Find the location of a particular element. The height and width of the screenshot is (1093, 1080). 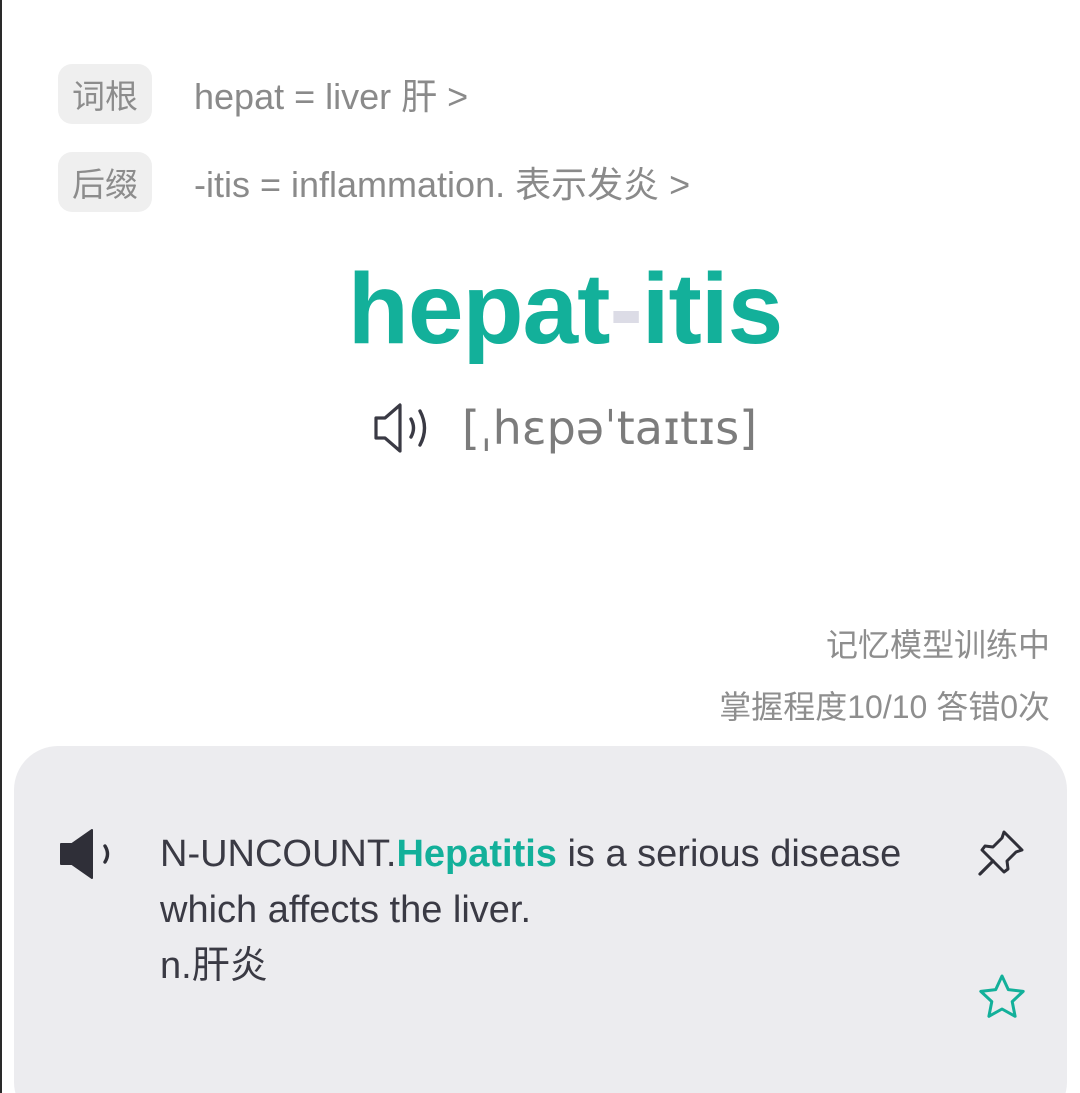

headword: hepat-itis is located at coordinates (540, 309).